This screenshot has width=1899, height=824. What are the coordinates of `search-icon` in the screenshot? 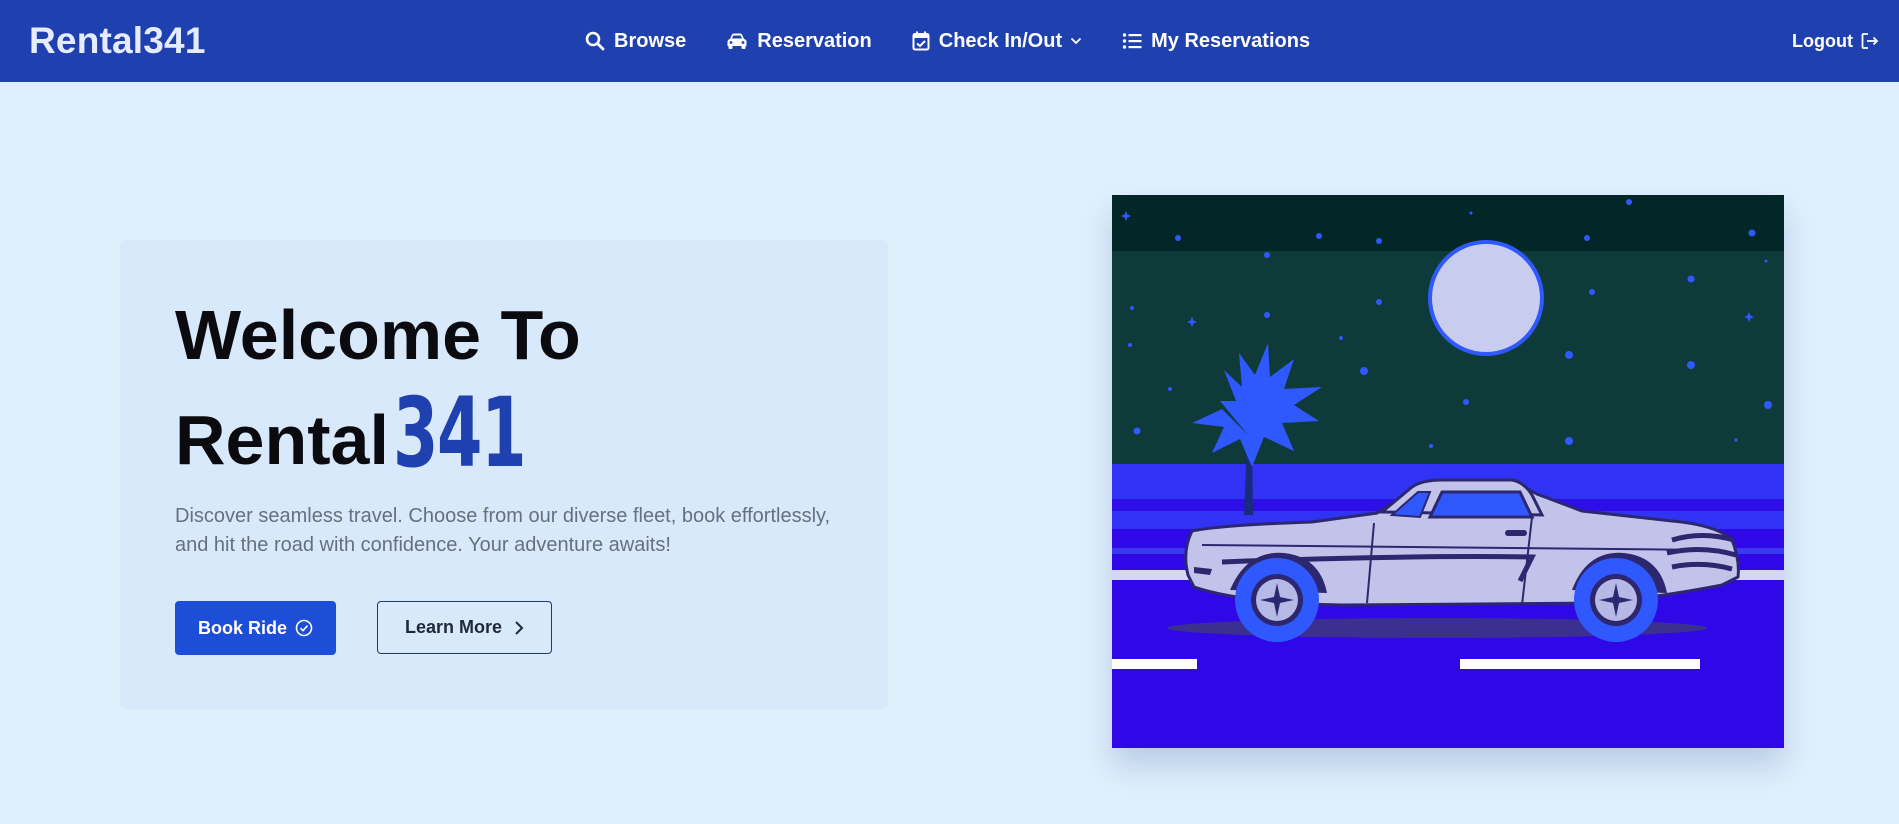 It's located at (595, 41).